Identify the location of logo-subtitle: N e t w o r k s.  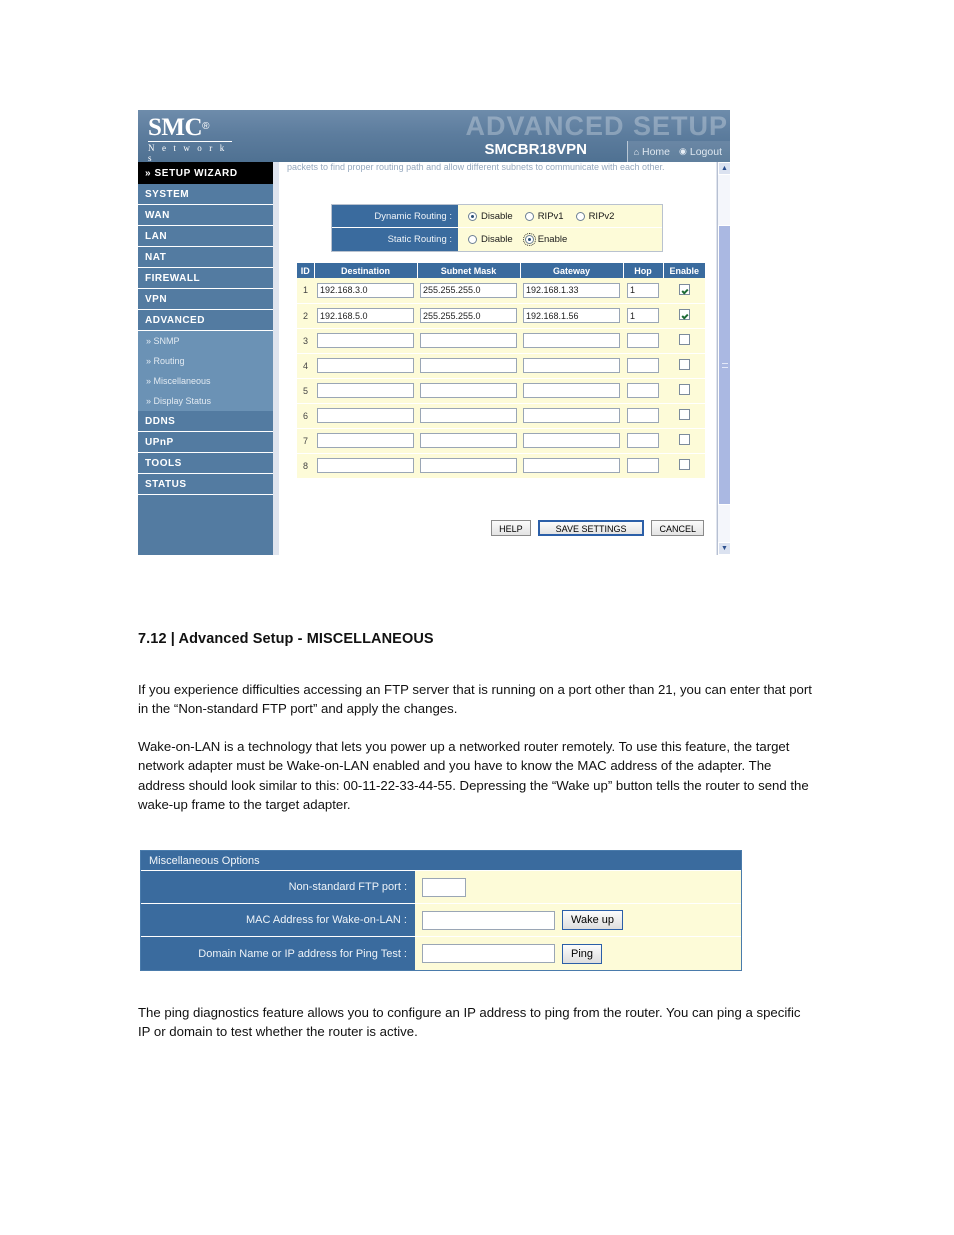
(190, 151).